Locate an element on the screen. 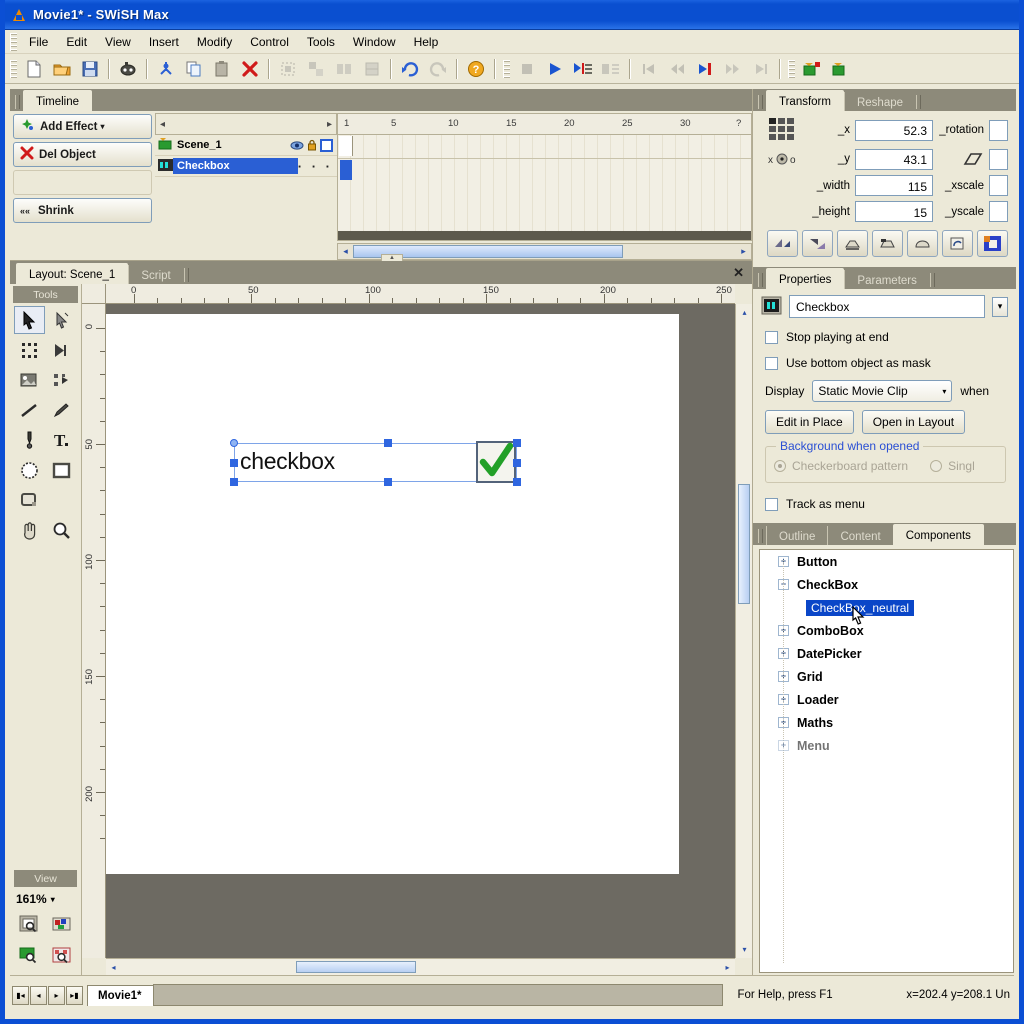  playback-grip is located at coordinates (506, 68).